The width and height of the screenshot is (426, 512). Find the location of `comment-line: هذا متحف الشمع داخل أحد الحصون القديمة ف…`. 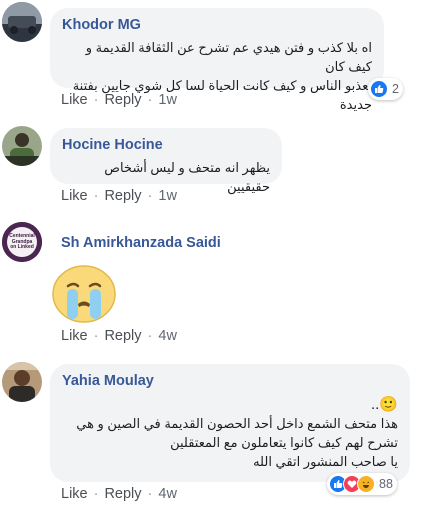

comment-line: هذا متحف الشمع داخل أحد الحصون القديمة ف… is located at coordinates (237, 423).